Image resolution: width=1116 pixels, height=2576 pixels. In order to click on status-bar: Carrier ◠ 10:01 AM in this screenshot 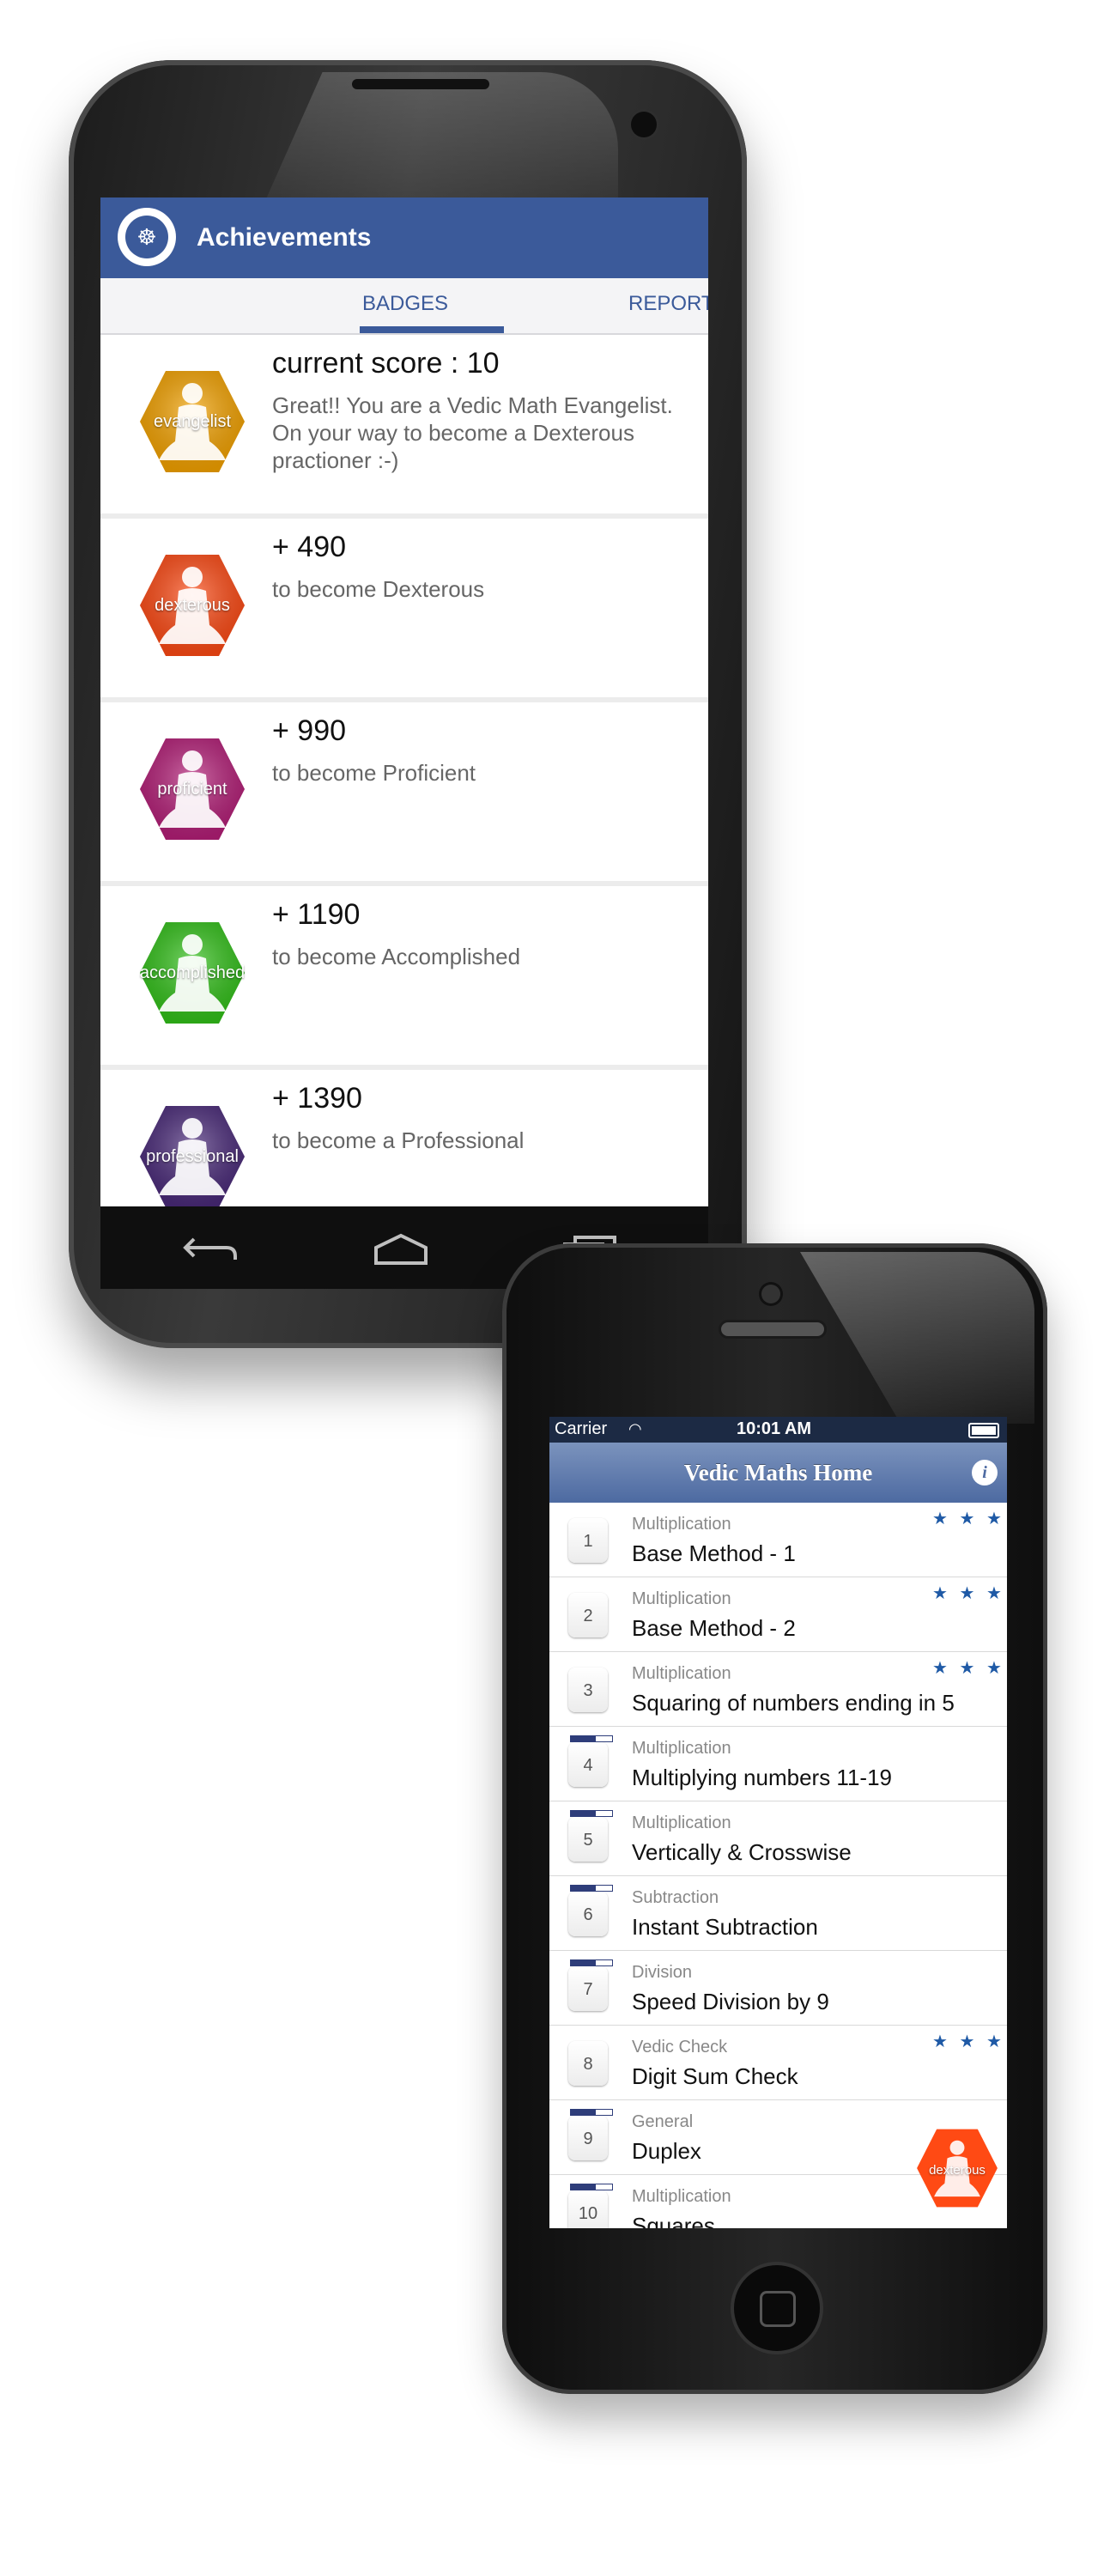, I will do `click(778, 1430)`.